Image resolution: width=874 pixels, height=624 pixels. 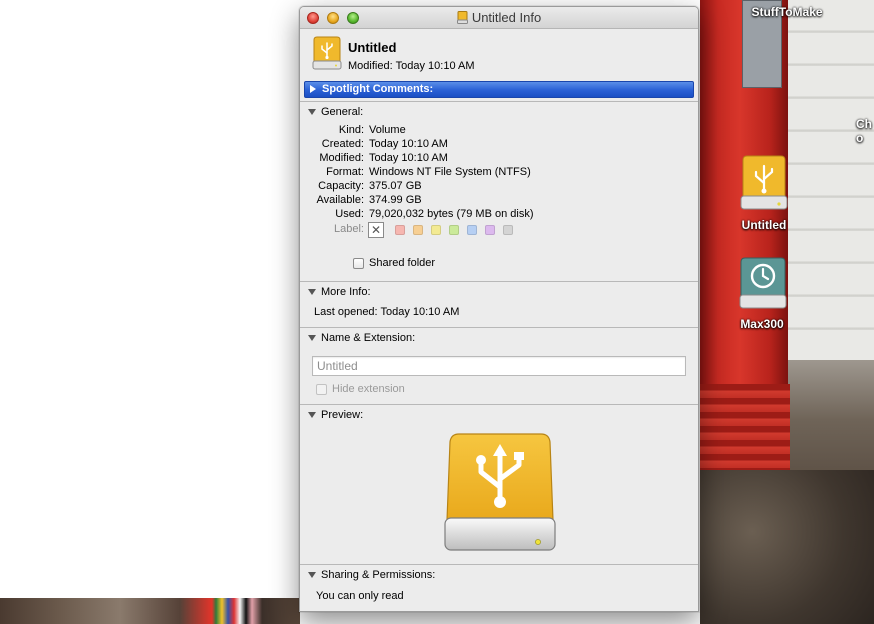 What do you see at coordinates (499, 55) in the screenshot?
I see `item-header: Untitled Modified: Today 10:10 AM` at bounding box center [499, 55].